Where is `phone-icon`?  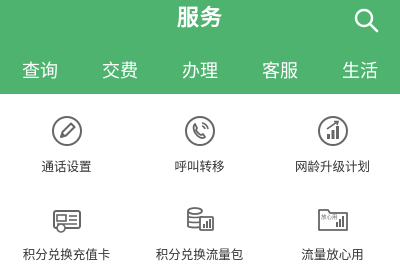 phone-icon is located at coordinates (199, 131).